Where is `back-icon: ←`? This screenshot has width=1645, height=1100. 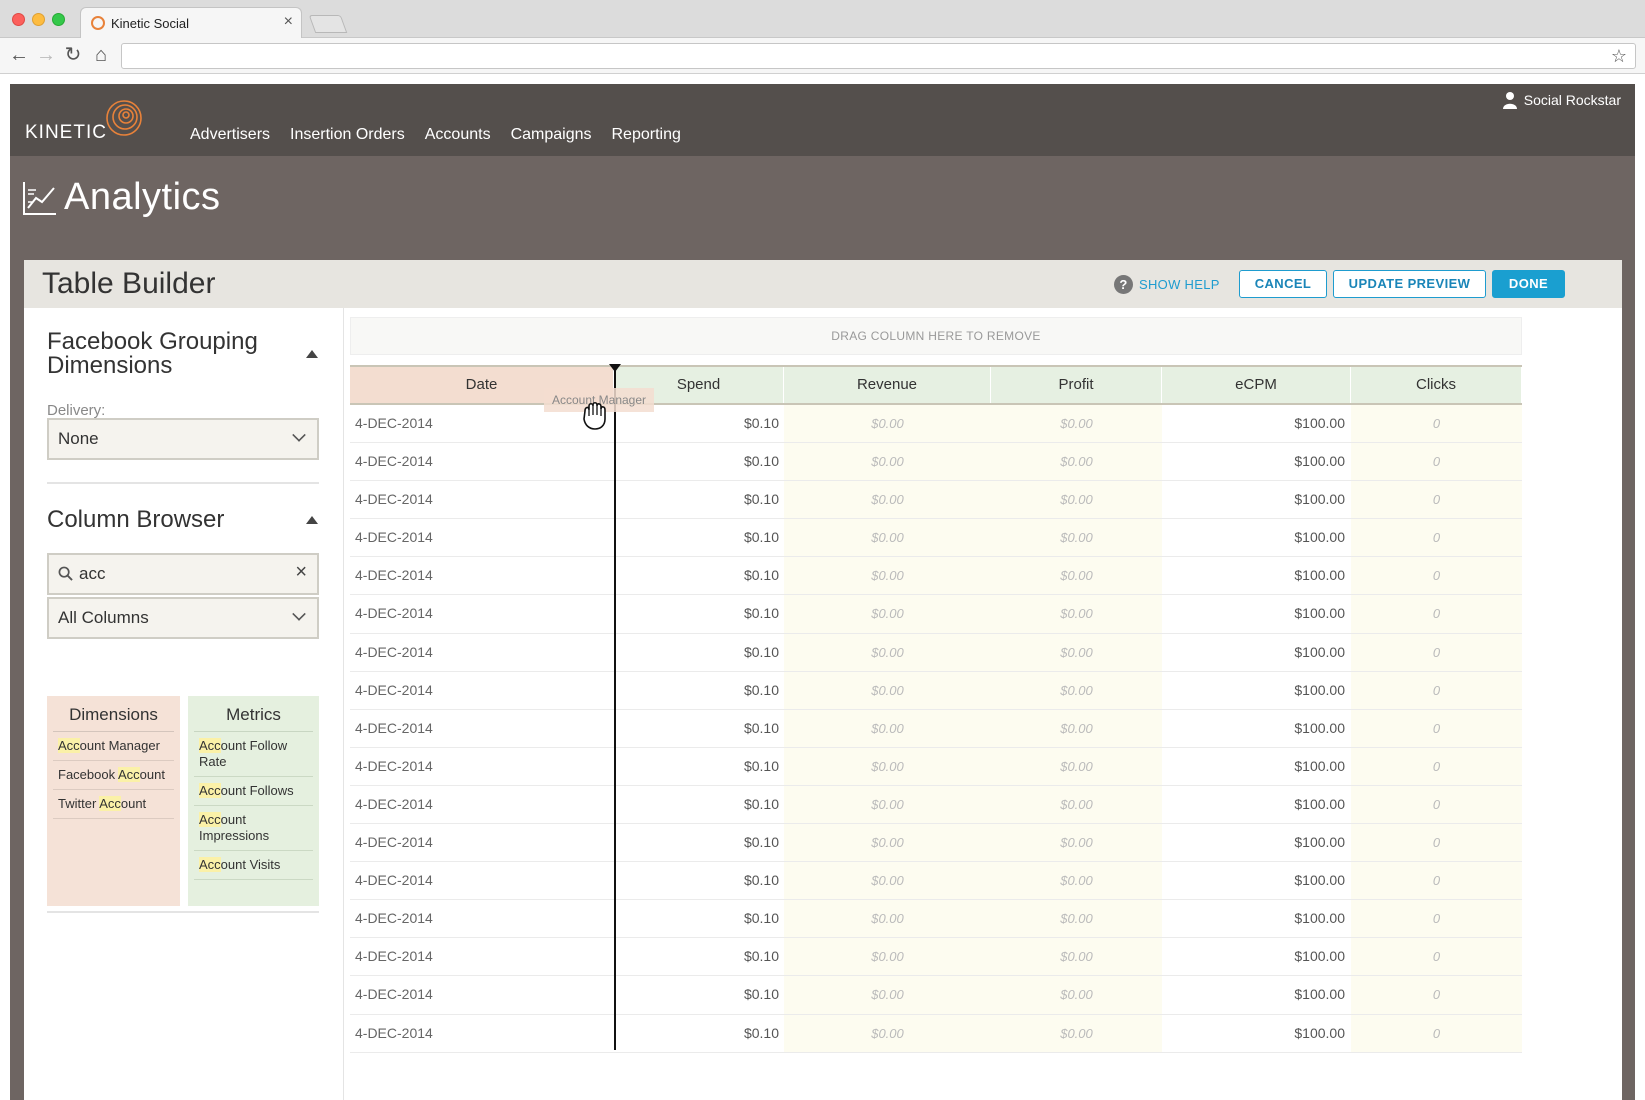 back-icon: ← is located at coordinates (19, 55).